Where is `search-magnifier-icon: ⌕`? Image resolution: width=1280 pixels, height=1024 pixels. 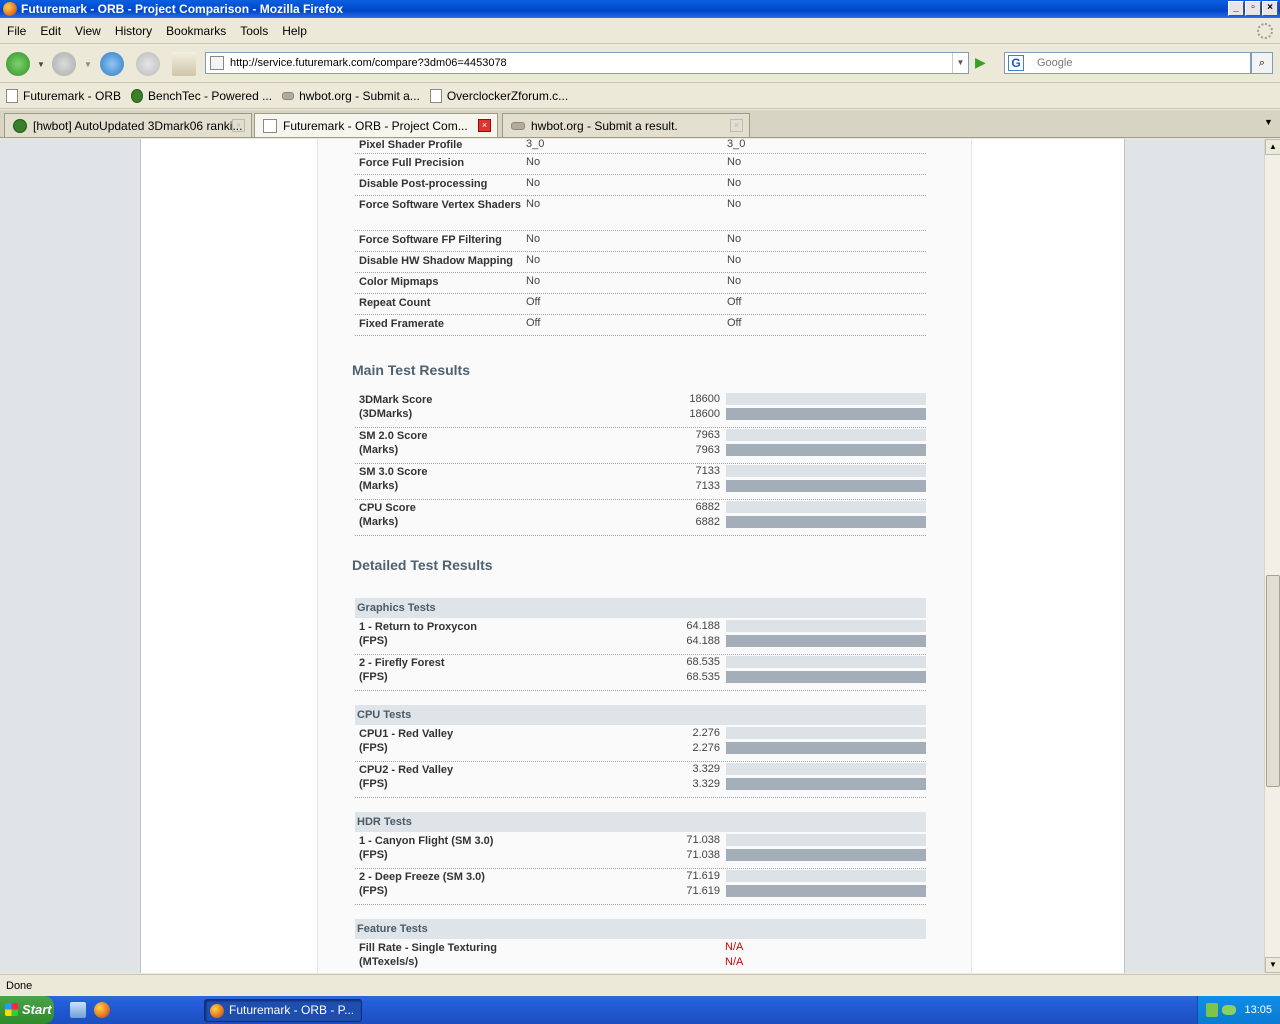 search-magnifier-icon: ⌕ is located at coordinates (1262, 63).